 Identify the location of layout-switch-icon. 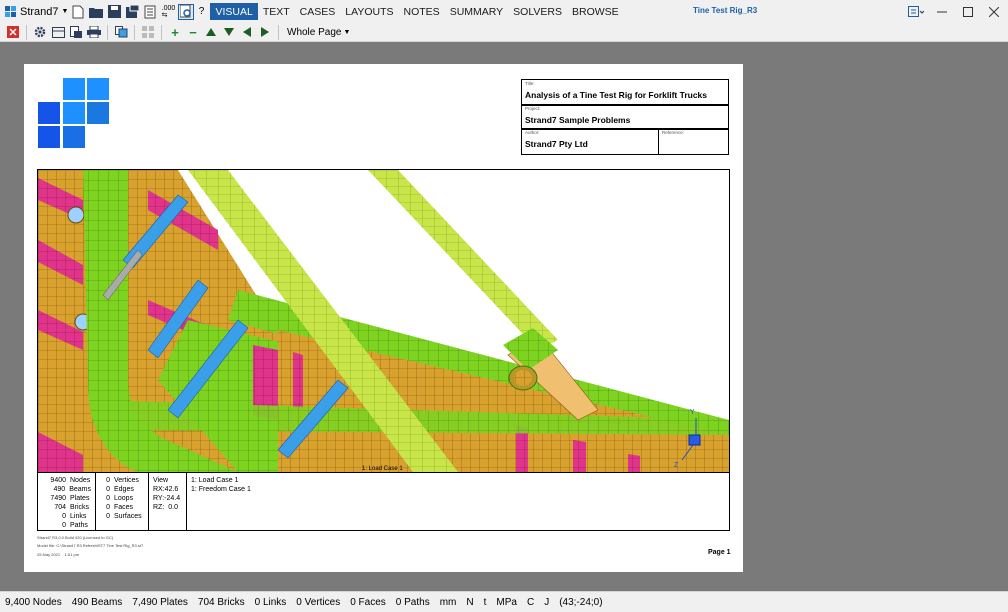
(916, 12).